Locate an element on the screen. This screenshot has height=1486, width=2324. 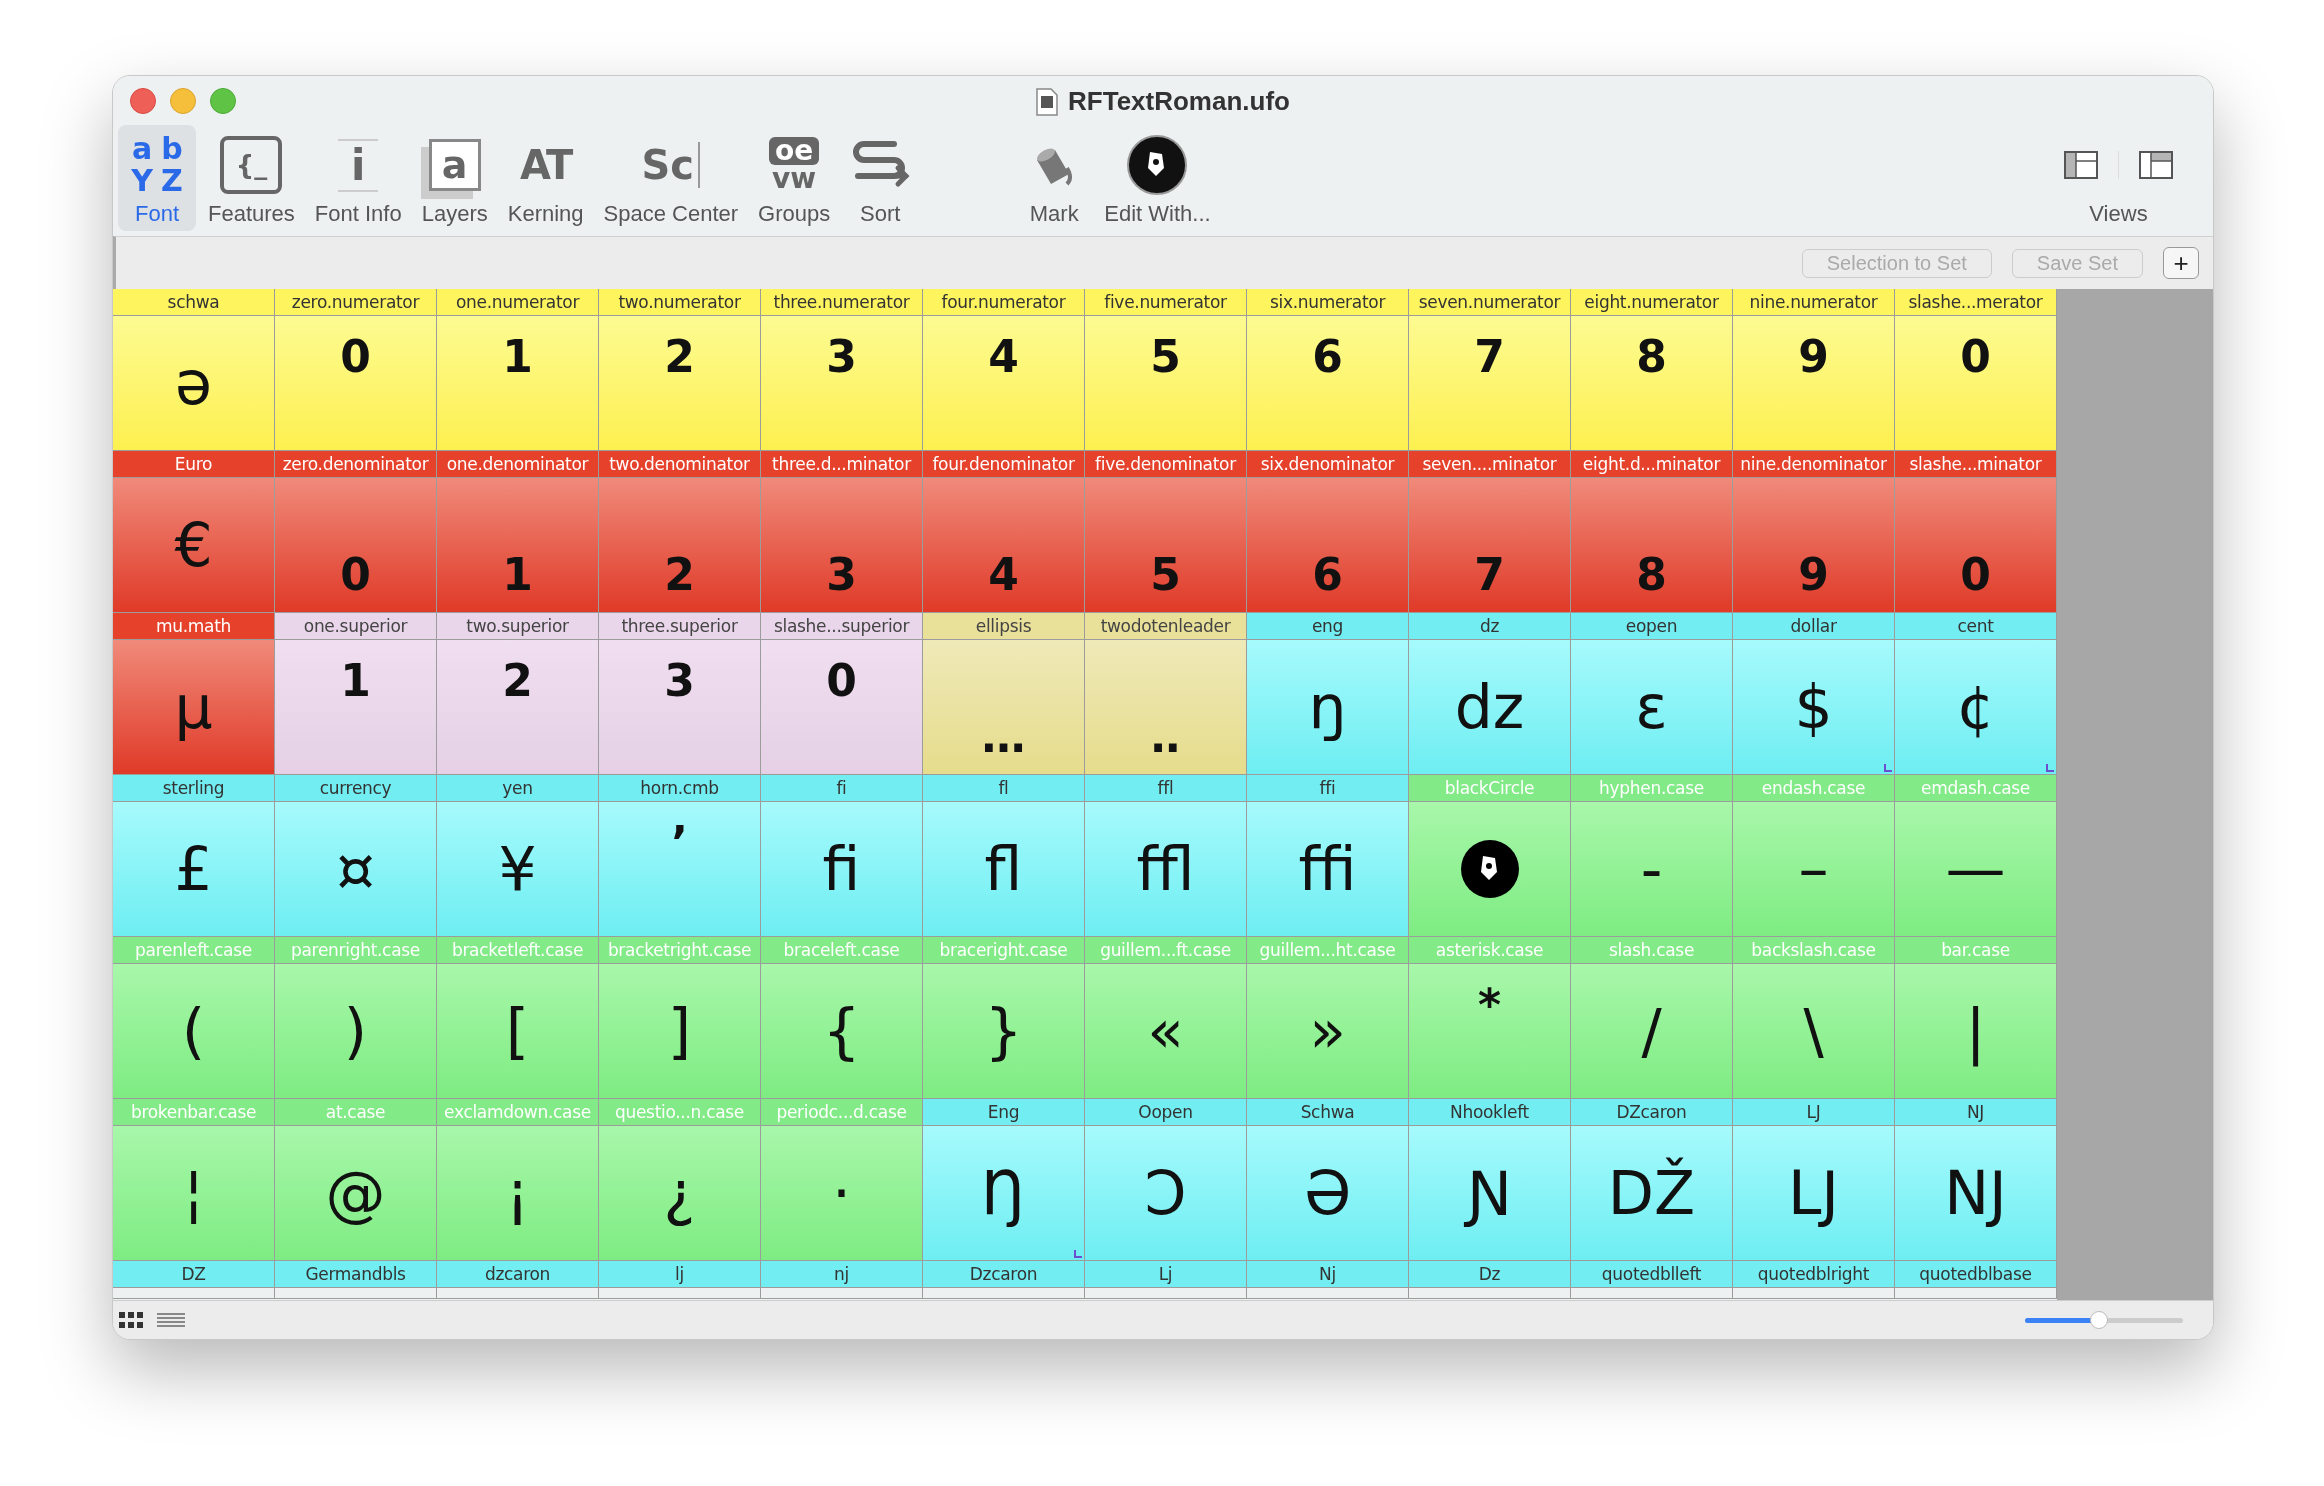
glyph-preview: 2 is located at coordinates (517, 681).